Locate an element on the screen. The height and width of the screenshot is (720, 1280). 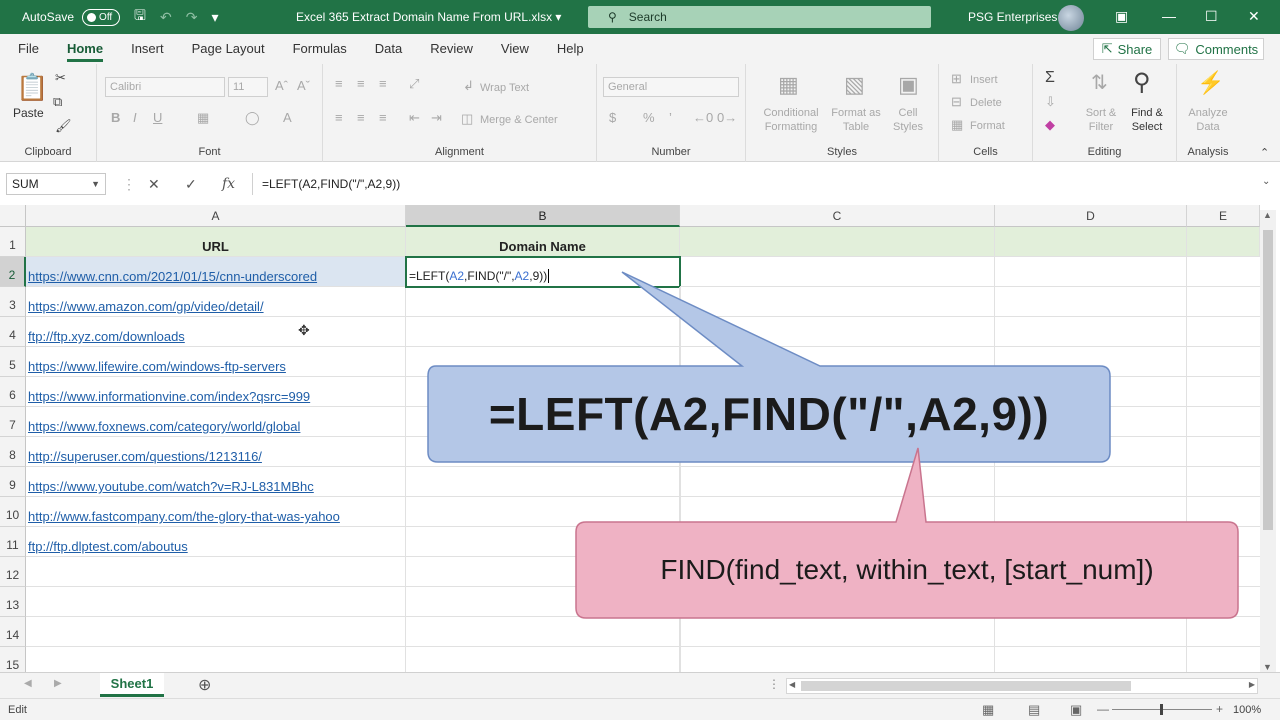
minimize-icon: — is located at coordinates (1169, 16).